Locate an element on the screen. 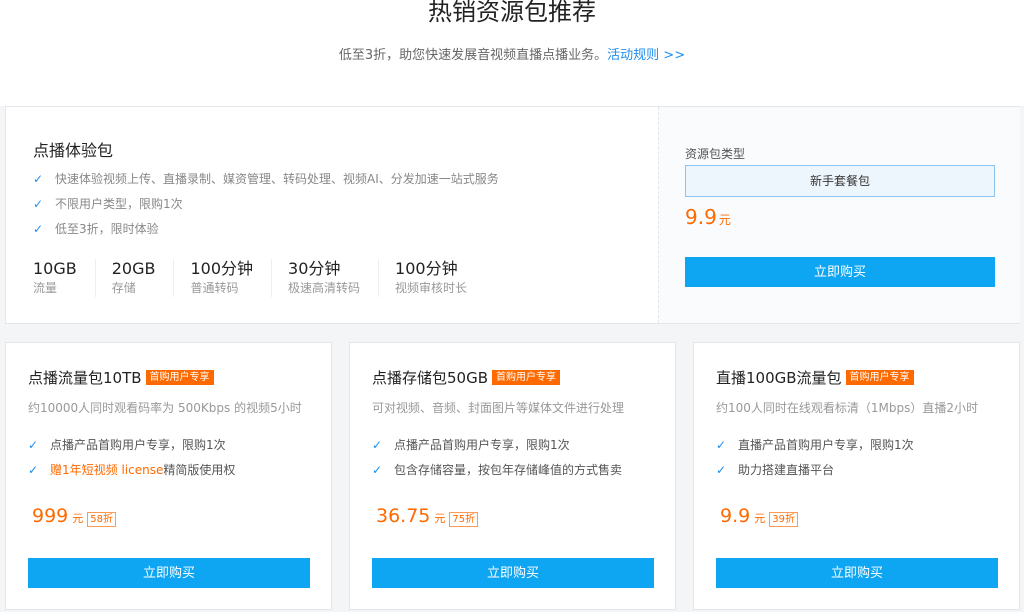  card-title: 点播流量包10TB 首购用户专享 is located at coordinates (121, 377).